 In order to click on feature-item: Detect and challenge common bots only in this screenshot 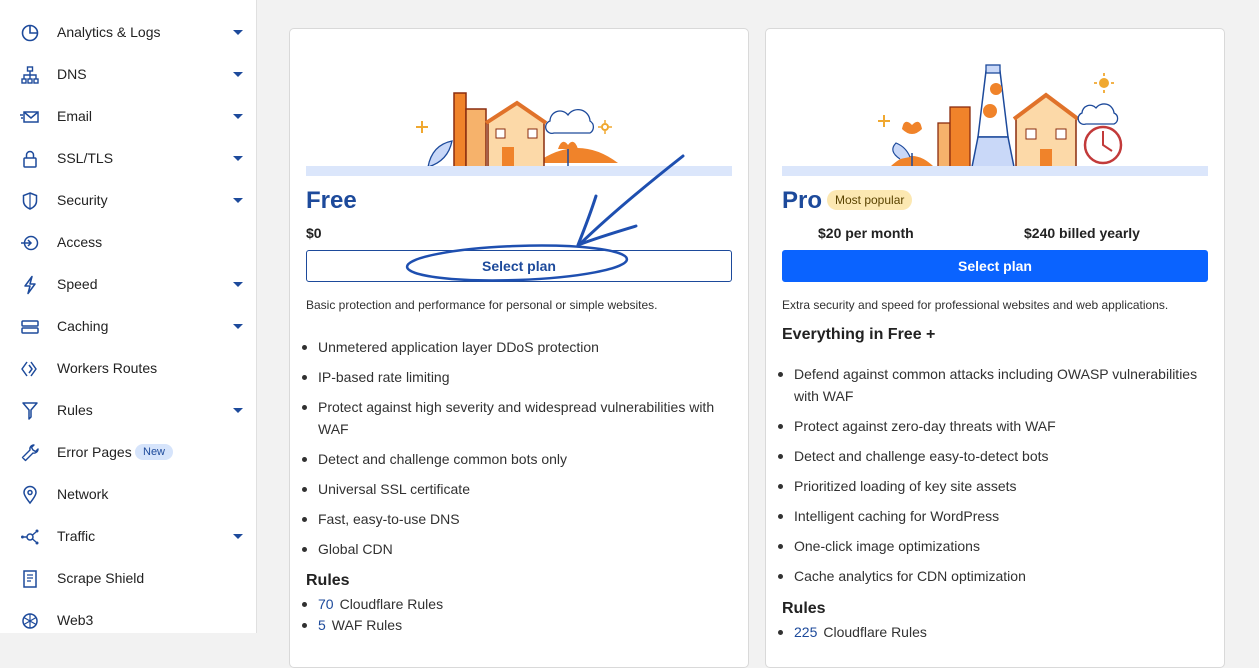, I will do `click(514, 459)`.